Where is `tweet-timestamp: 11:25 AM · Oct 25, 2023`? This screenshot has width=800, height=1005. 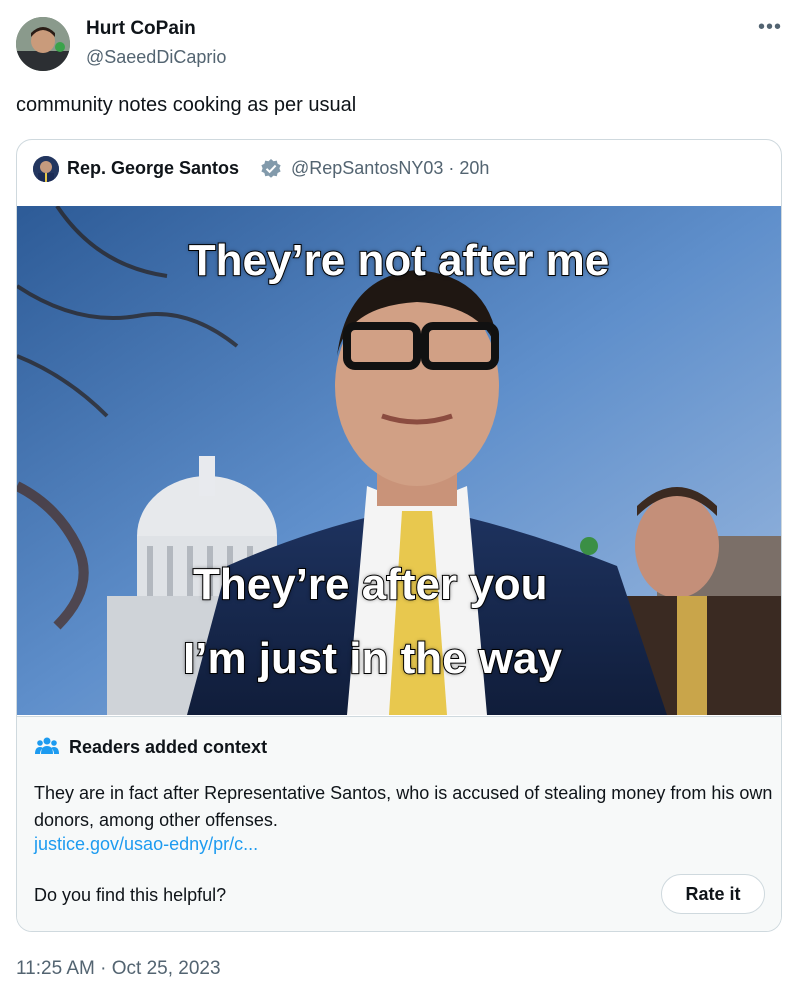 tweet-timestamp: 11:25 AM · Oct 25, 2023 is located at coordinates (118, 969).